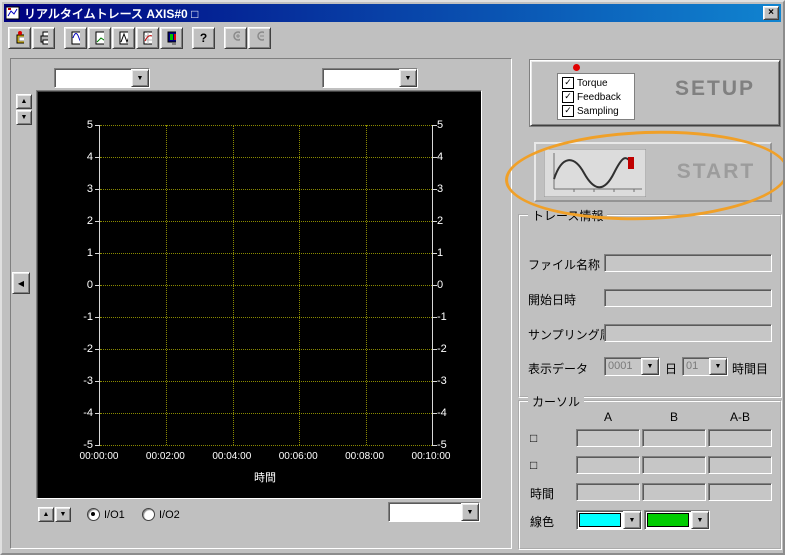 This screenshot has height=555, width=785. Describe the element at coordinates (392, 13) in the screenshot. I see `title-bar: リアルタイムトレース AXIS#0 □ ×` at that location.